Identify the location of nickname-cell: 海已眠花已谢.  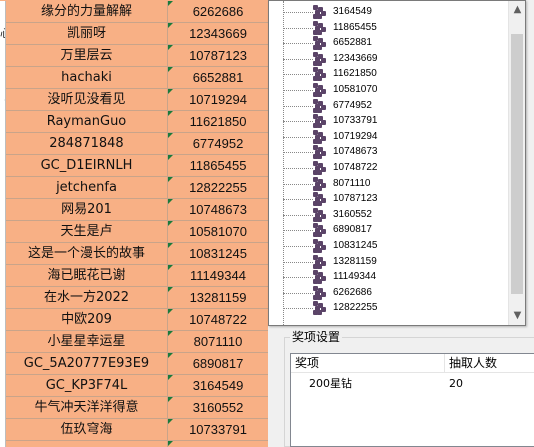
(87, 276).